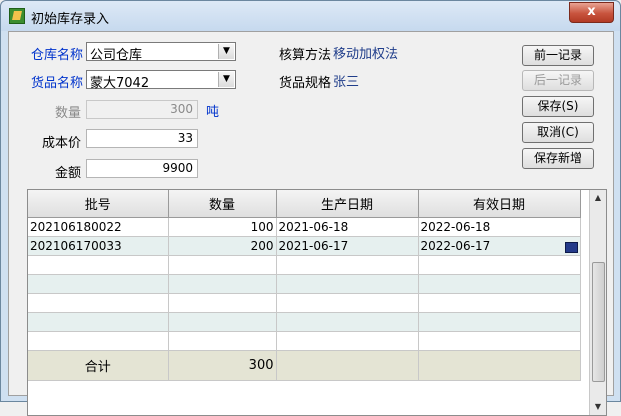 The image size is (621, 416). Describe the element at coordinates (142, 168) in the screenshot. I see `amount-field: 9900` at that location.